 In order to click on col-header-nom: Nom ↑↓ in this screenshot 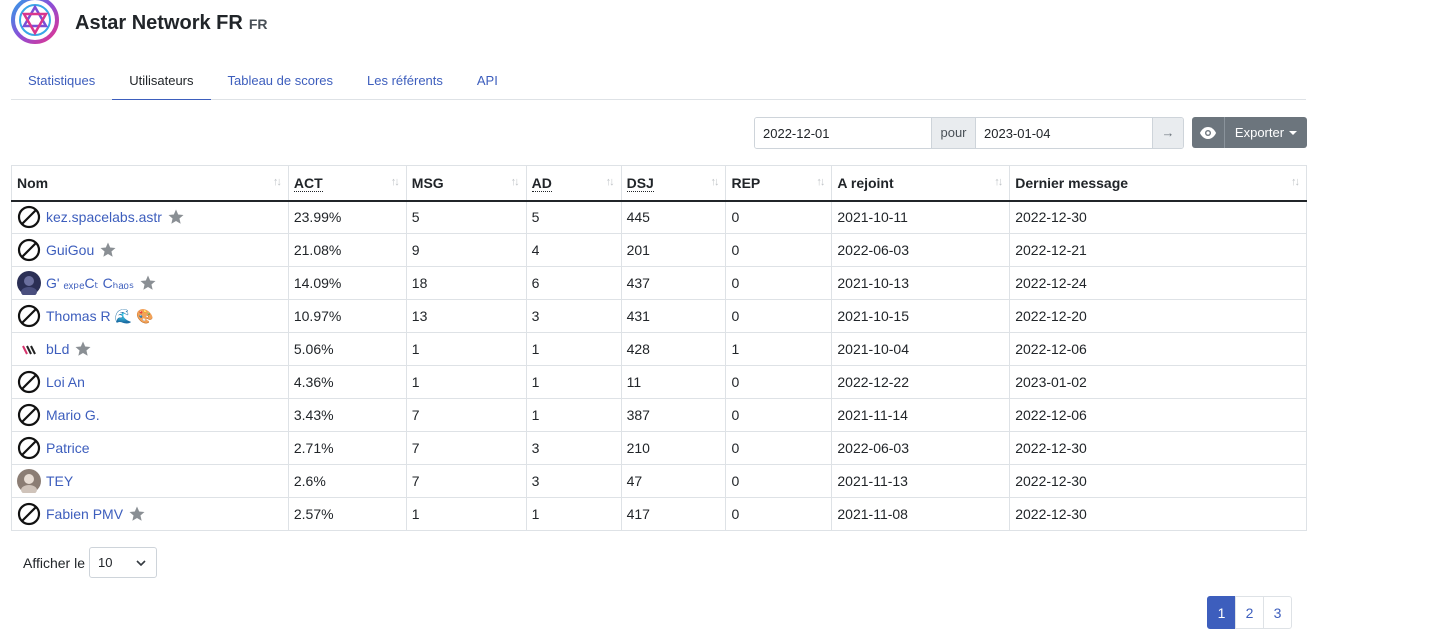, I will do `click(150, 183)`.